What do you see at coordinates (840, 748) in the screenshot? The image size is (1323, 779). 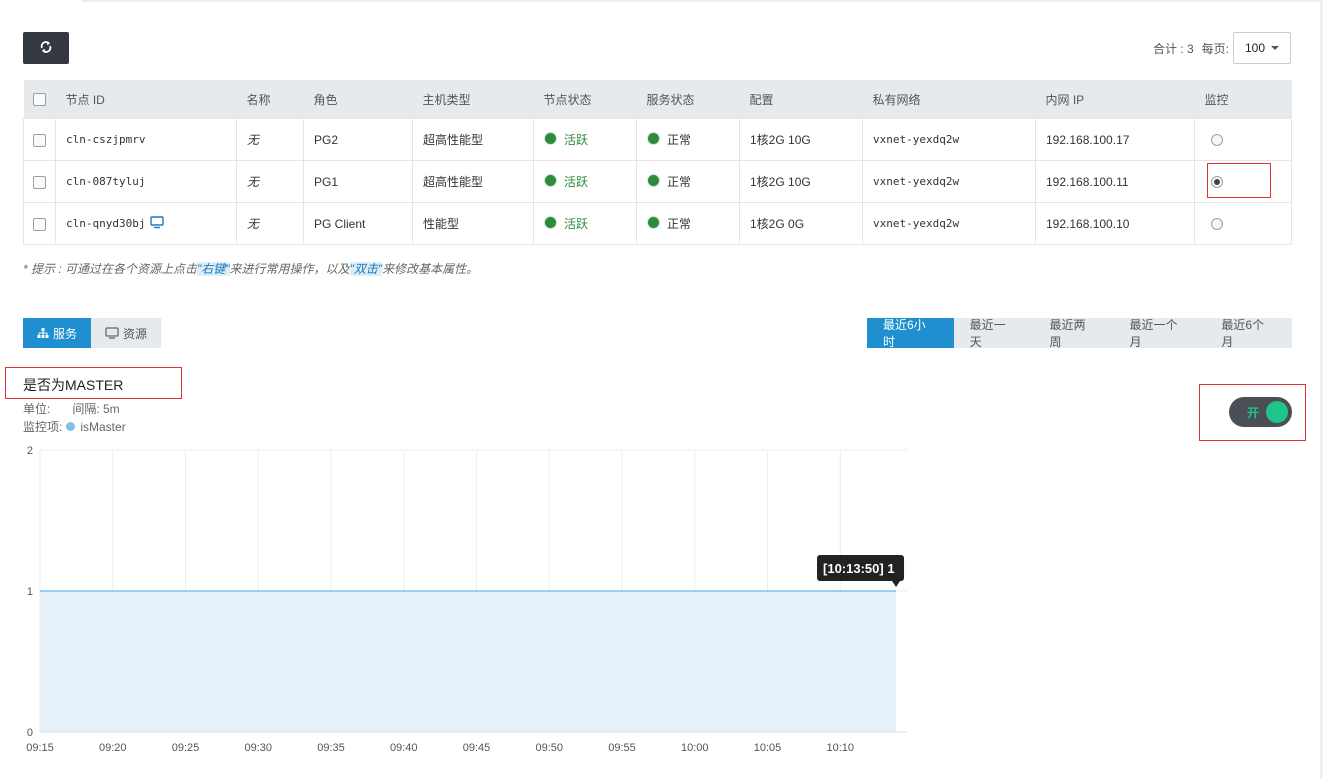 I see `x-tick-label: 10:10` at bounding box center [840, 748].